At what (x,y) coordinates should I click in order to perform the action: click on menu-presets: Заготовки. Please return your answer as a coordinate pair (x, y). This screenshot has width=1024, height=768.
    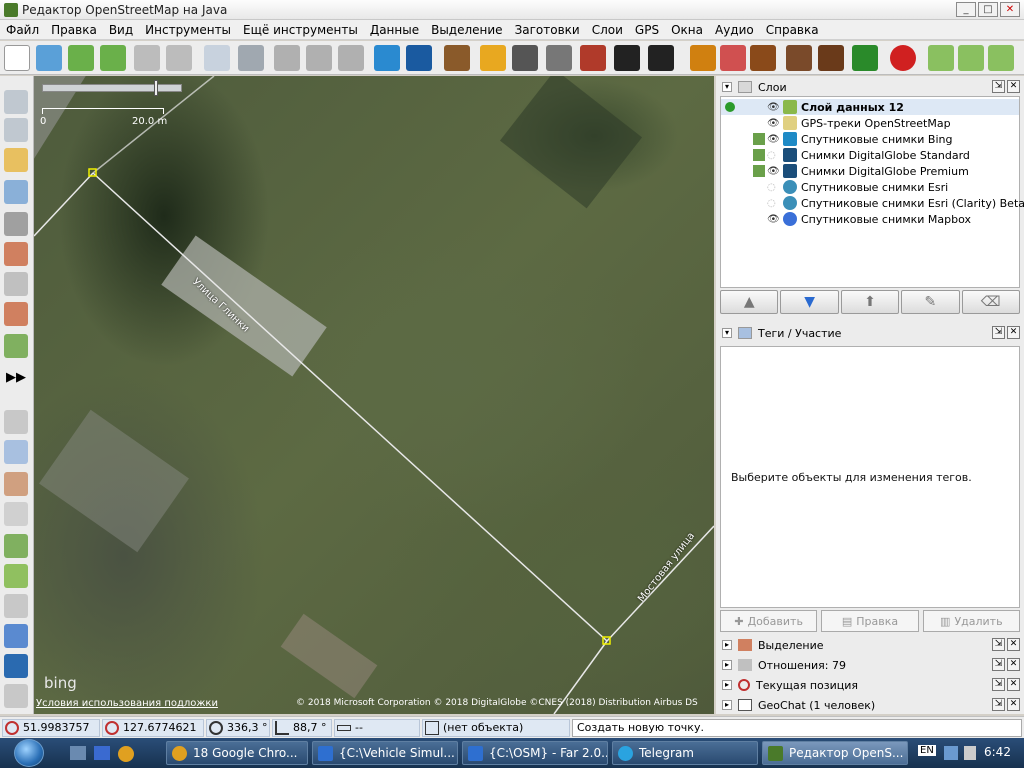
    Looking at the image, I should click on (547, 30).